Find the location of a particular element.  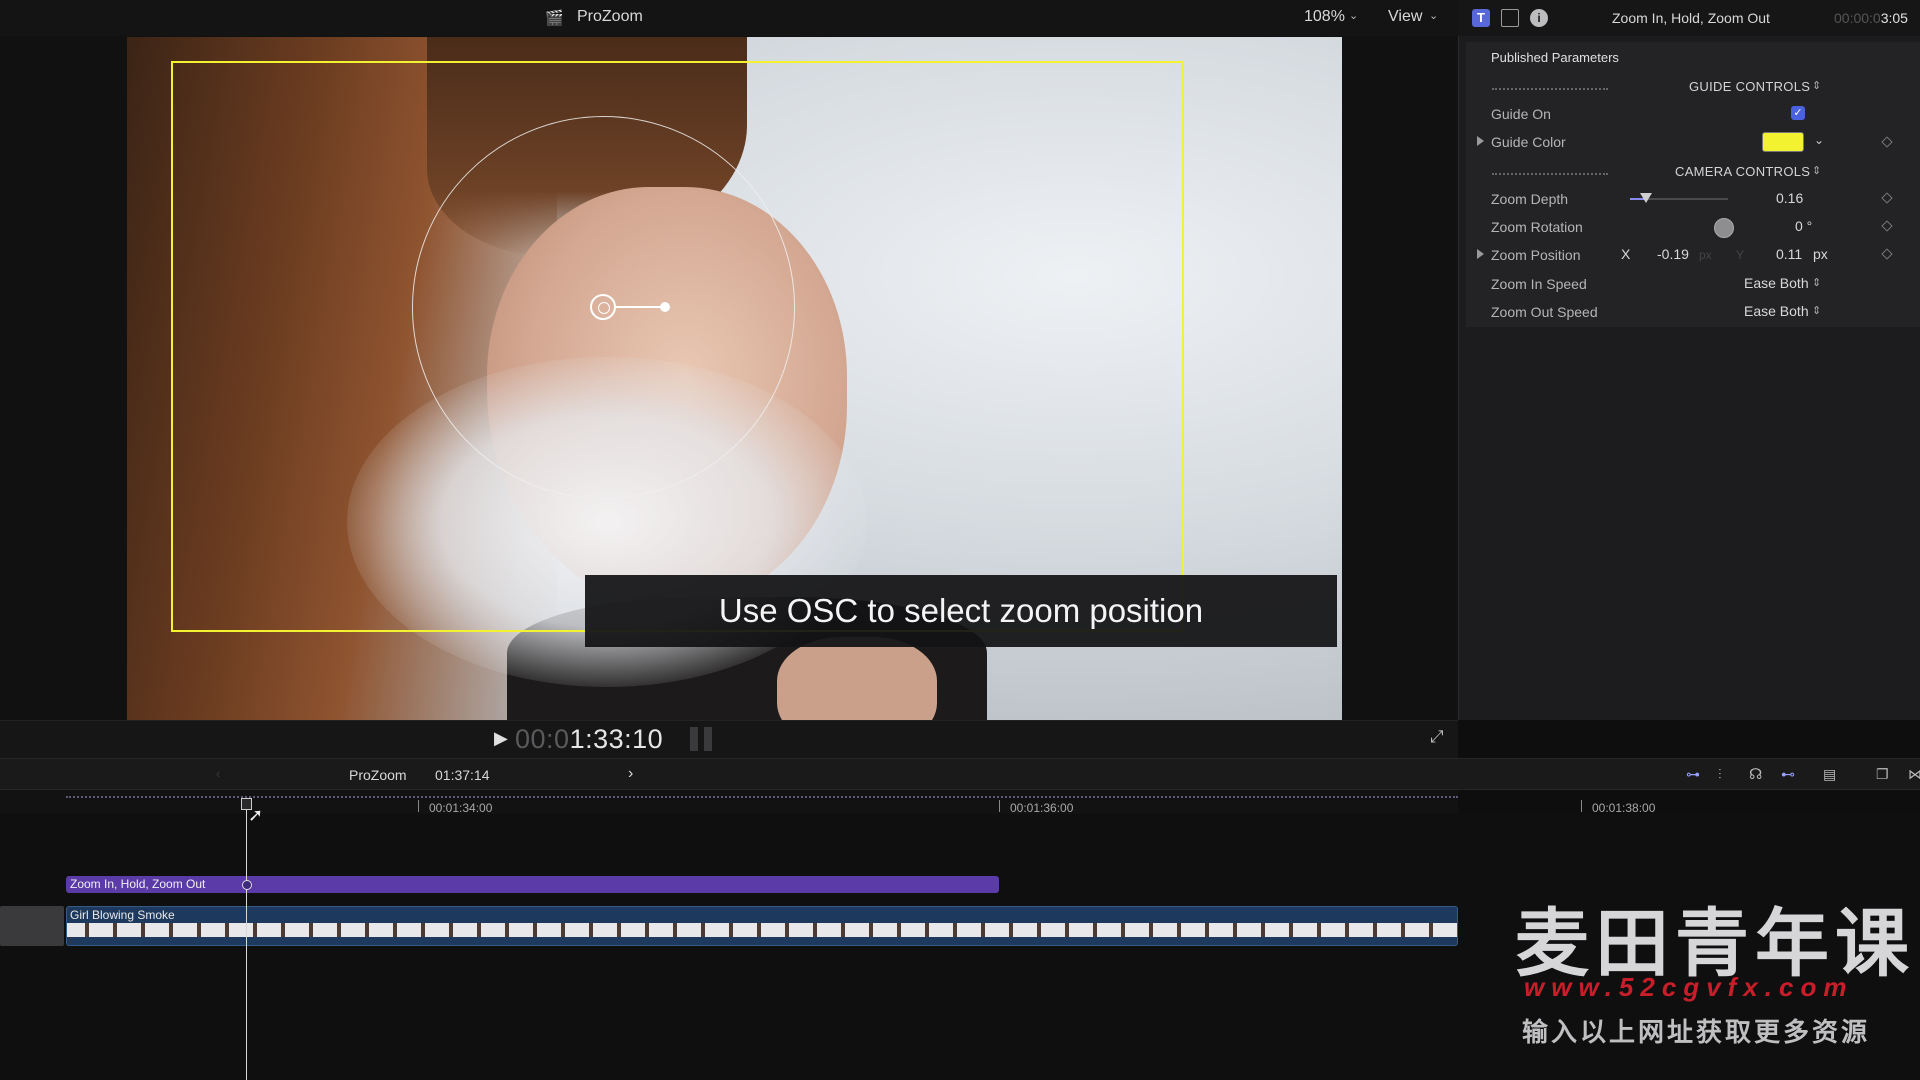

zoom-out-speed-menu: Ease Both is located at coordinates (1776, 311).